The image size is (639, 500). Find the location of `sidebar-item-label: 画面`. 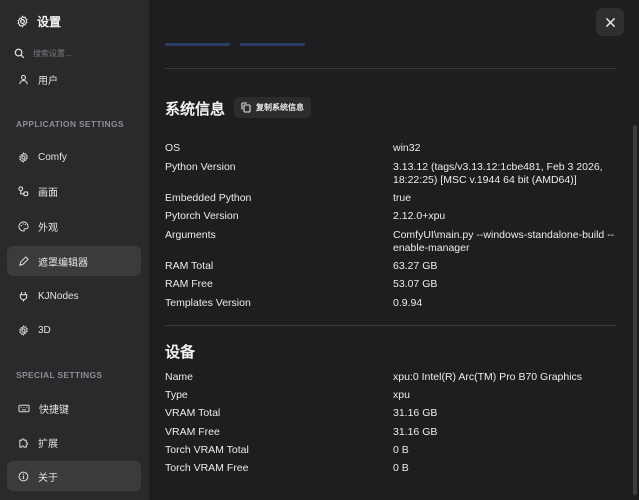

sidebar-item-label: 画面 is located at coordinates (48, 193).